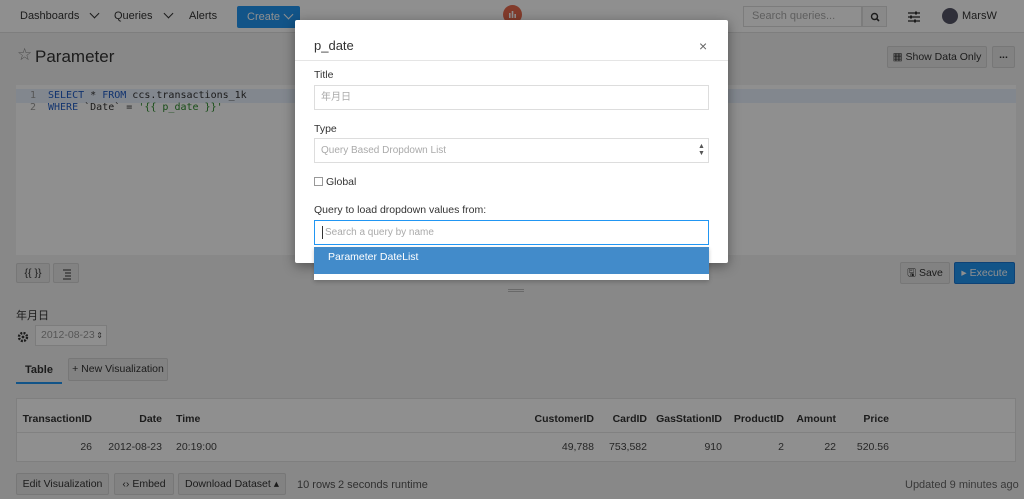 The height and width of the screenshot is (499, 1024). I want to click on title-input: 年月日, so click(511, 97).